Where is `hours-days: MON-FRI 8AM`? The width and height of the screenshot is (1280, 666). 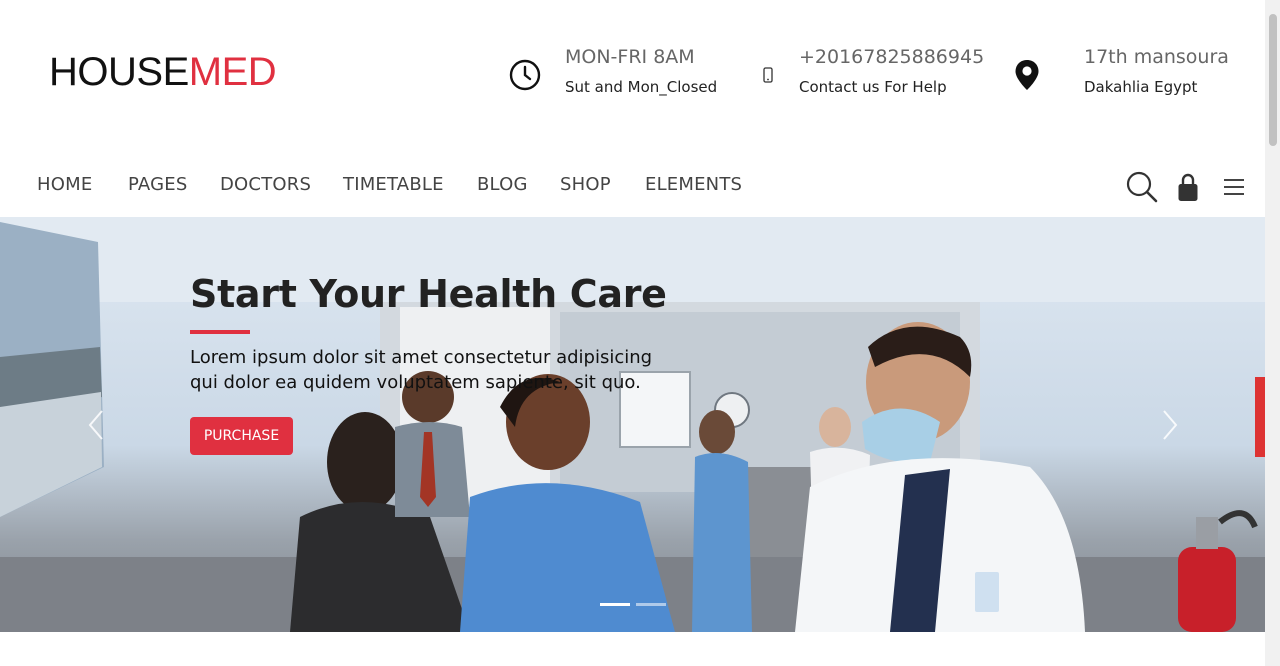
hours-days: MON-FRI 8AM is located at coordinates (630, 57).